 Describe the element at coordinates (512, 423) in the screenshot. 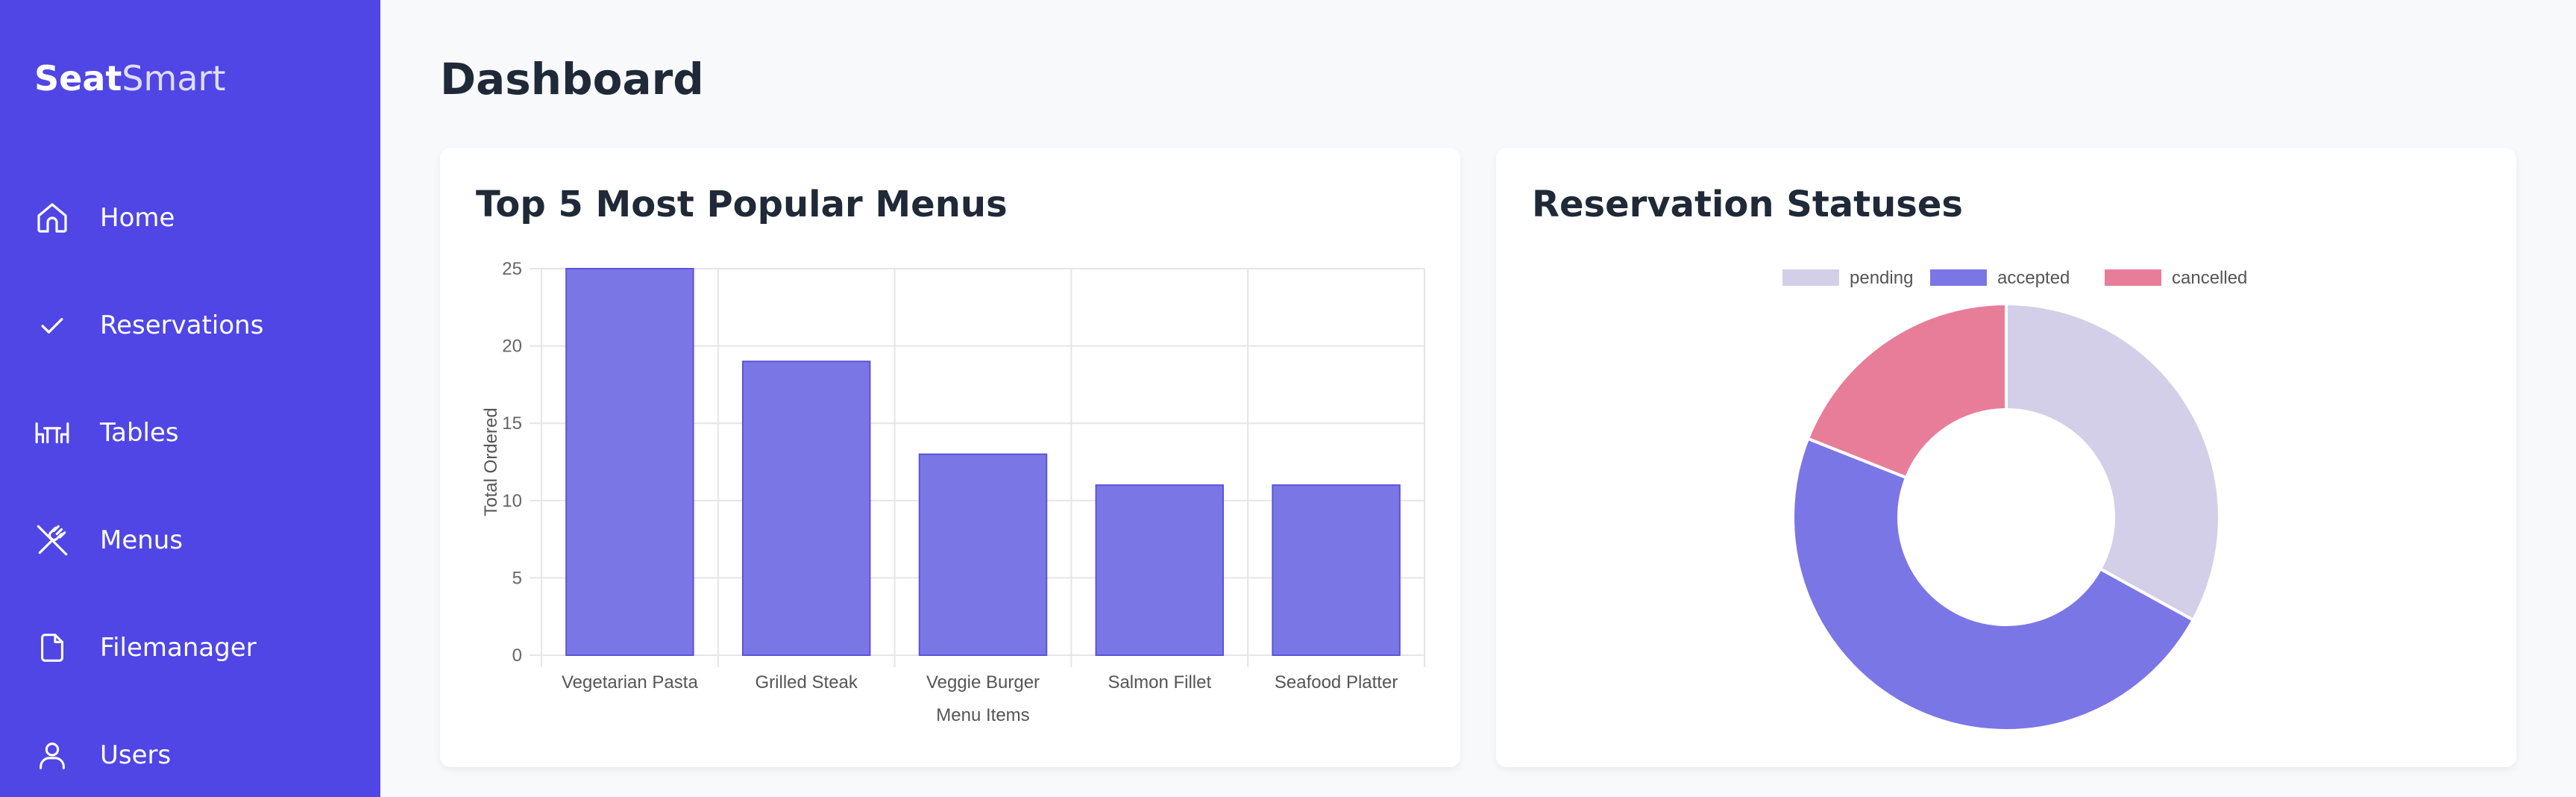

I see `y-tick-label: 15` at that location.